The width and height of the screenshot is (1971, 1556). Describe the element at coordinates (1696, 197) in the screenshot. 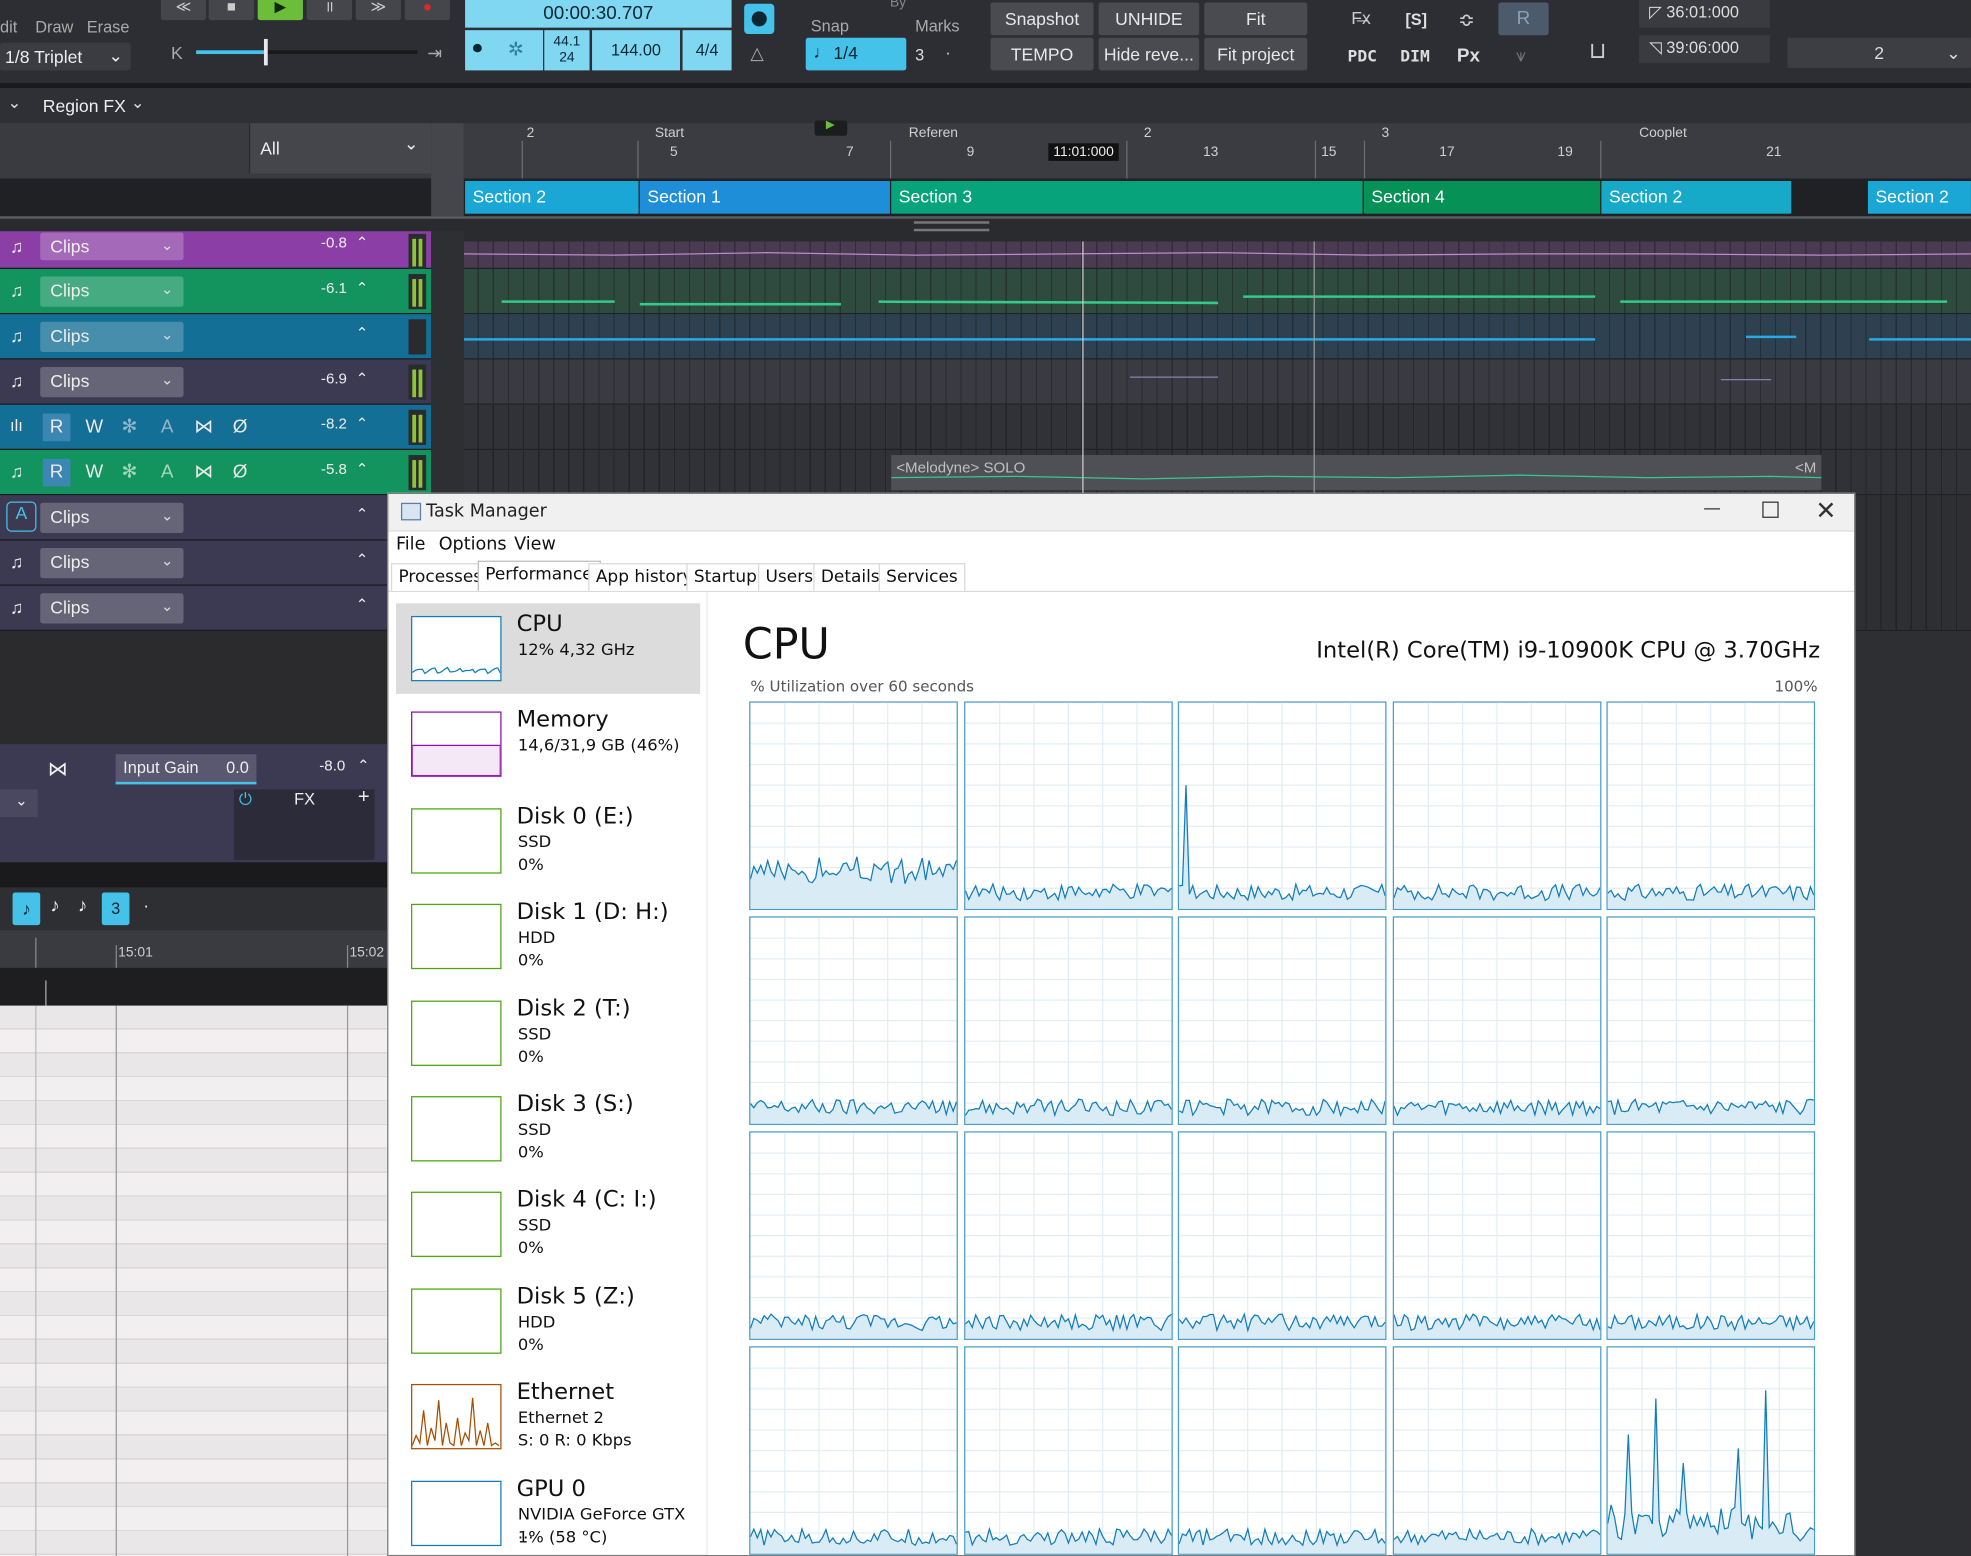

I see `arranger-section: Section 2` at that location.